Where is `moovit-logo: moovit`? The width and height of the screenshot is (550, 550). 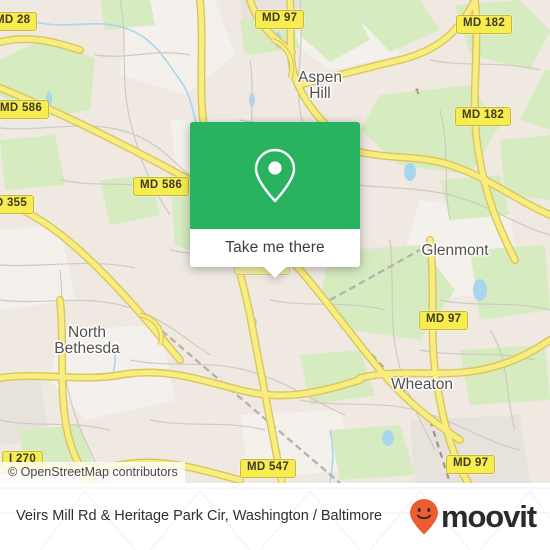 moovit-logo: moovit is located at coordinates (473, 517).